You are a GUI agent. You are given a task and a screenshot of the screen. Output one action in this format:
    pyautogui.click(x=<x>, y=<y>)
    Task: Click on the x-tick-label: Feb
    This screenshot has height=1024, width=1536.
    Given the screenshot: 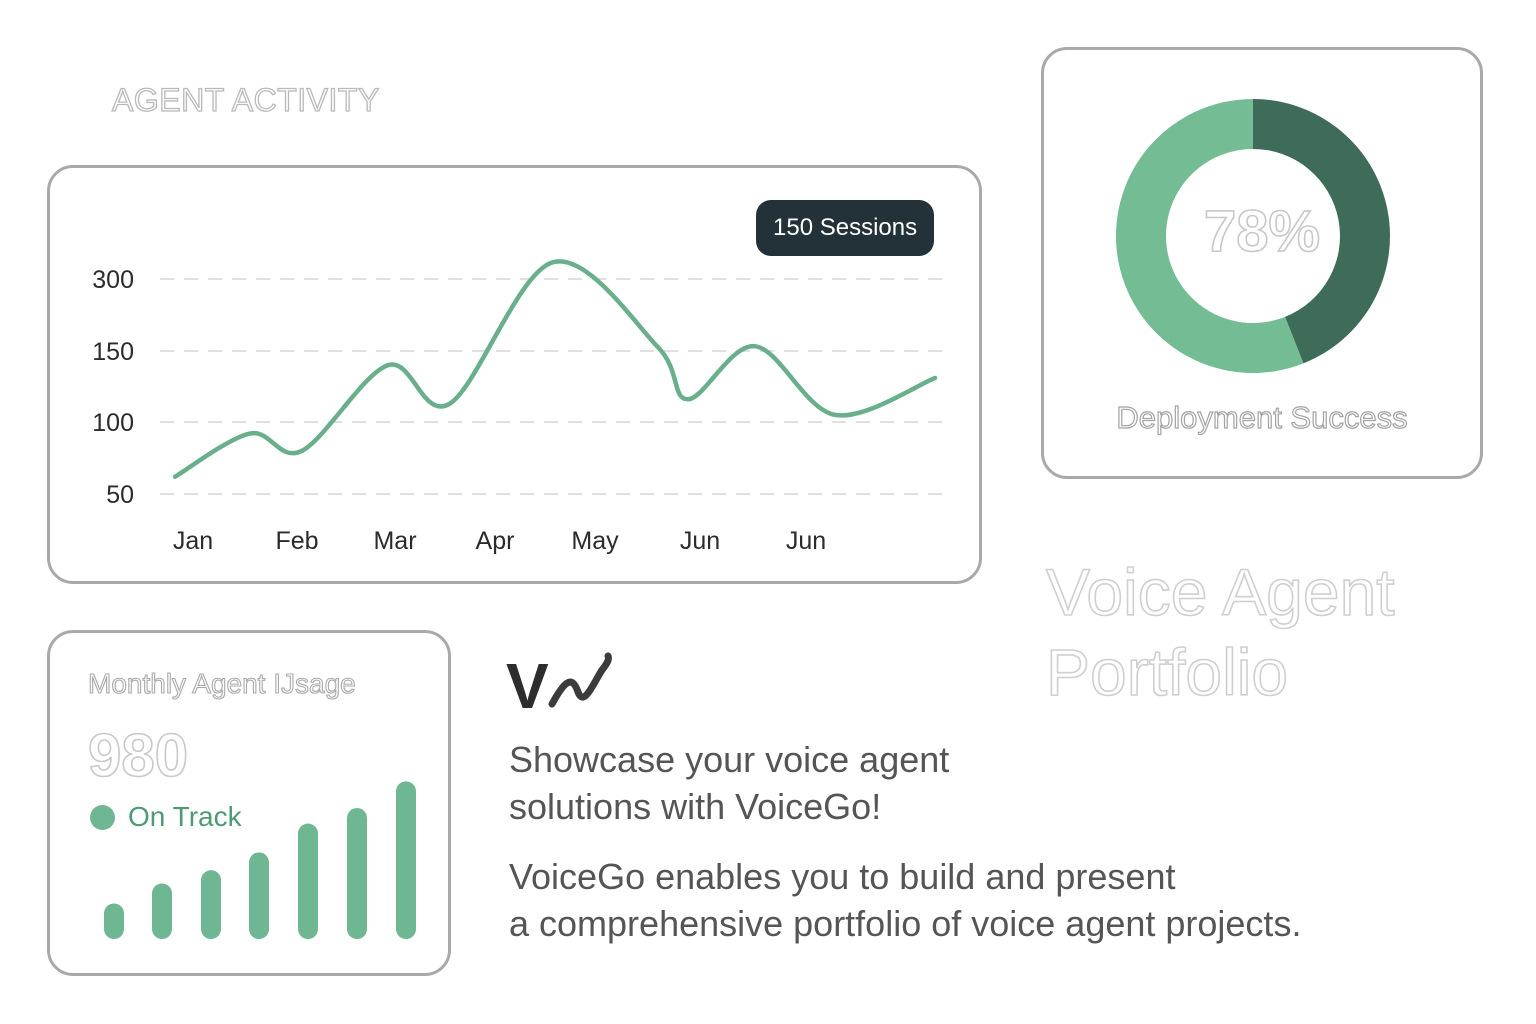 What is the action you would take?
    pyautogui.click(x=296, y=541)
    